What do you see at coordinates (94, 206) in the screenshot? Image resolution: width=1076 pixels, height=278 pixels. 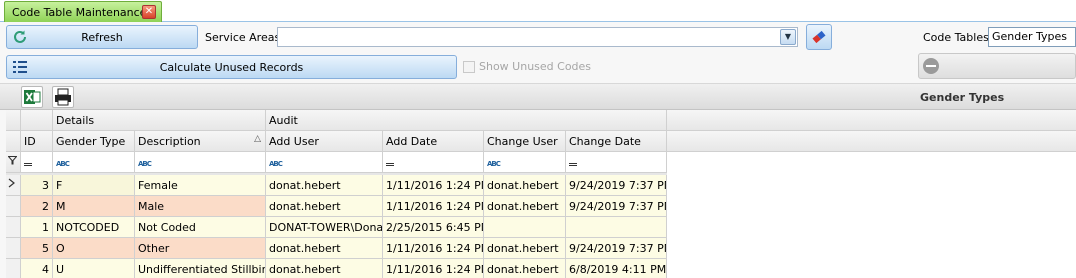 I see `cell-gender-type: M` at bounding box center [94, 206].